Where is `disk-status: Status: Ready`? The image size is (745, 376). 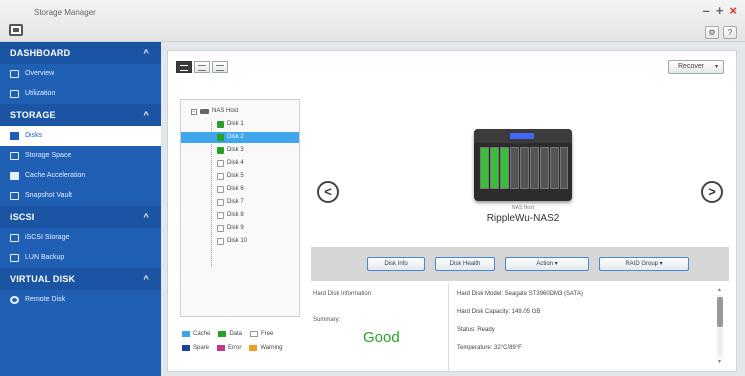
disk-status: Status: Ready is located at coordinates (476, 330).